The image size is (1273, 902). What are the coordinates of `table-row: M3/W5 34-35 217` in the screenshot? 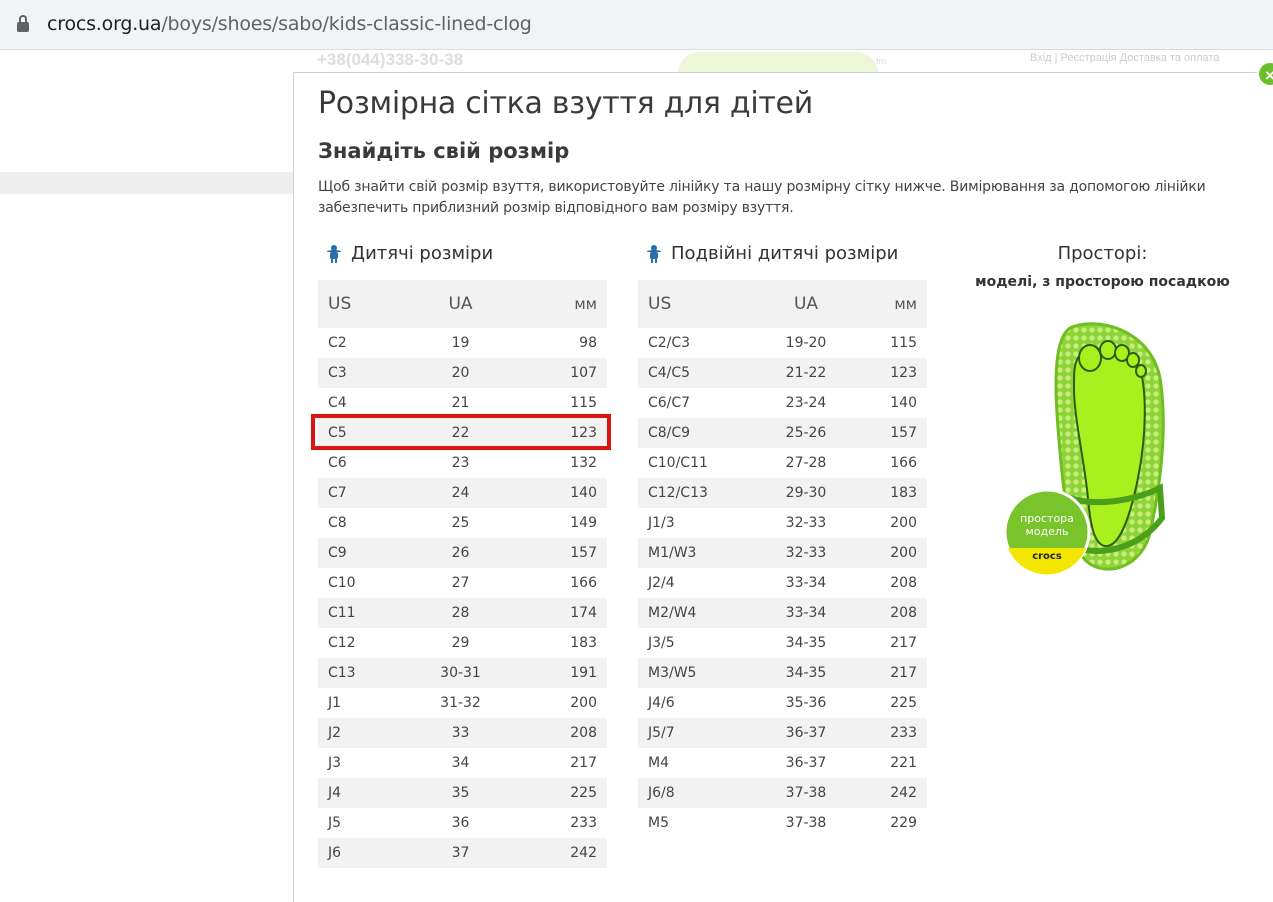 It's located at (782, 673).